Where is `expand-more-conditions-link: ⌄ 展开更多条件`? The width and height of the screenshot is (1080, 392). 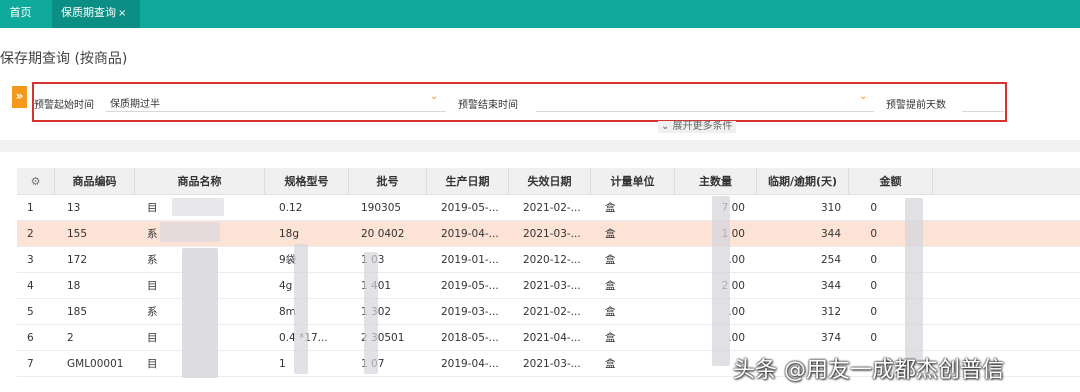
expand-more-conditions-link: ⌄ 展开更多条件 is located at coordinates (697, 127).